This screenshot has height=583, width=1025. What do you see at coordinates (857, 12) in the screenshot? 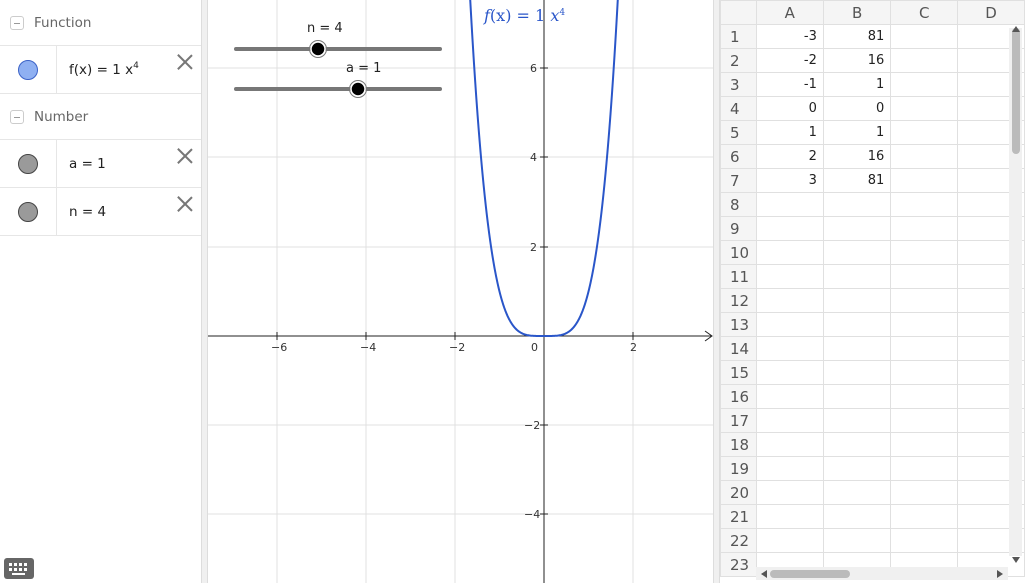
I see `column-header-b: B` at bounding box center [857, 12].